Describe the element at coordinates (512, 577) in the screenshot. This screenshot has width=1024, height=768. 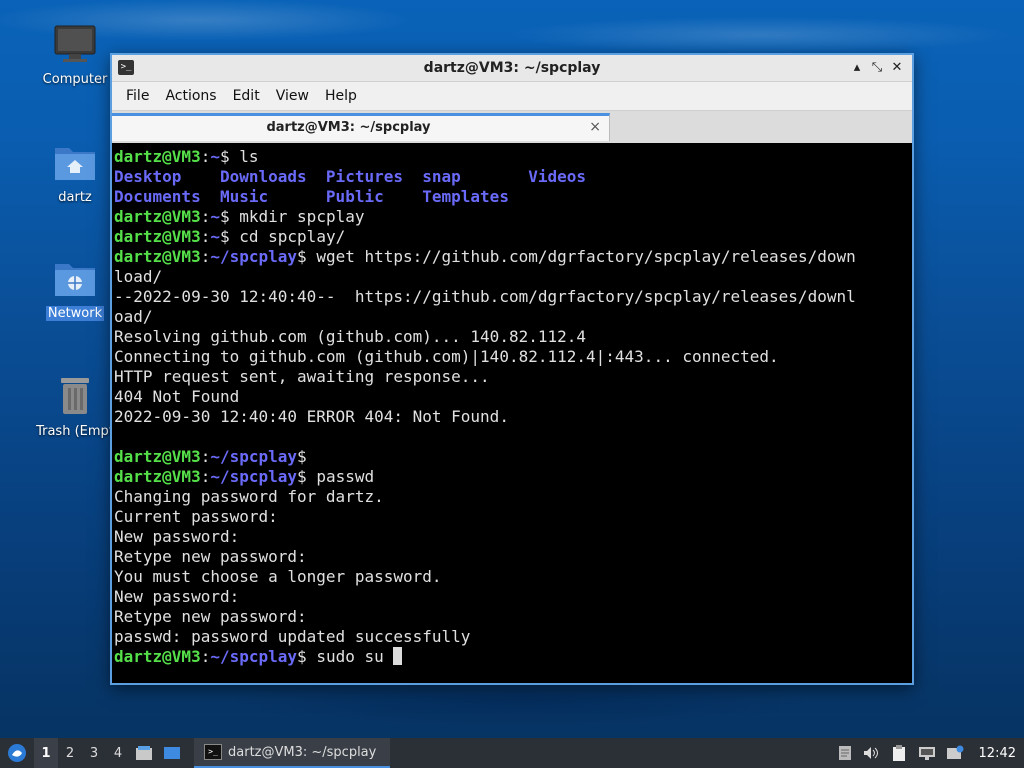
I see `terminal-line: You must choose a longer password.` at that location.